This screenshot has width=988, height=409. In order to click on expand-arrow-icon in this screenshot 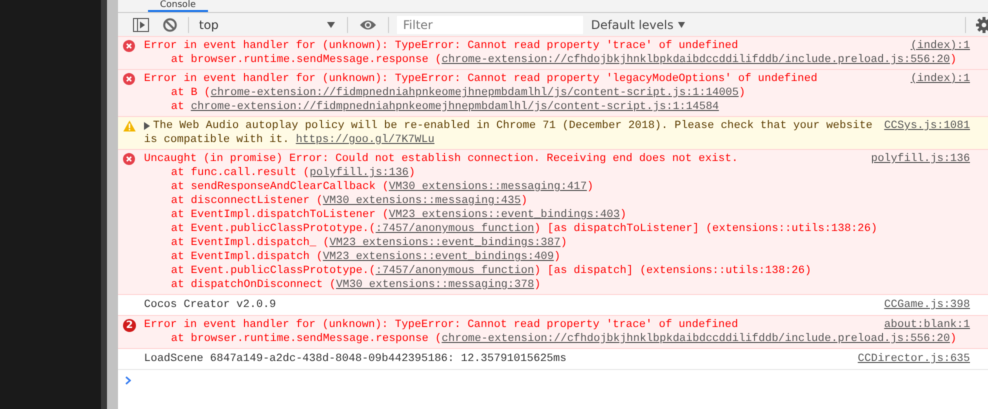, I will do `click(147, 126)`.